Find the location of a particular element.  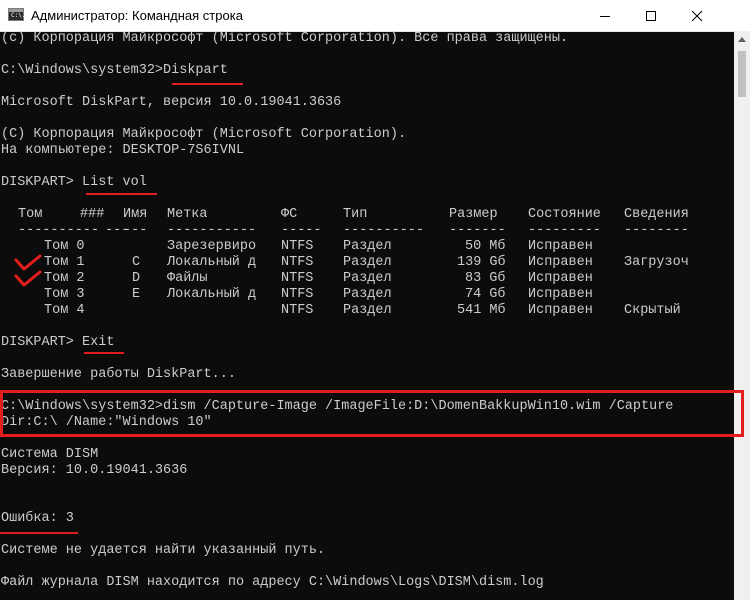

minimize-button is located at coordinates (605, 15).